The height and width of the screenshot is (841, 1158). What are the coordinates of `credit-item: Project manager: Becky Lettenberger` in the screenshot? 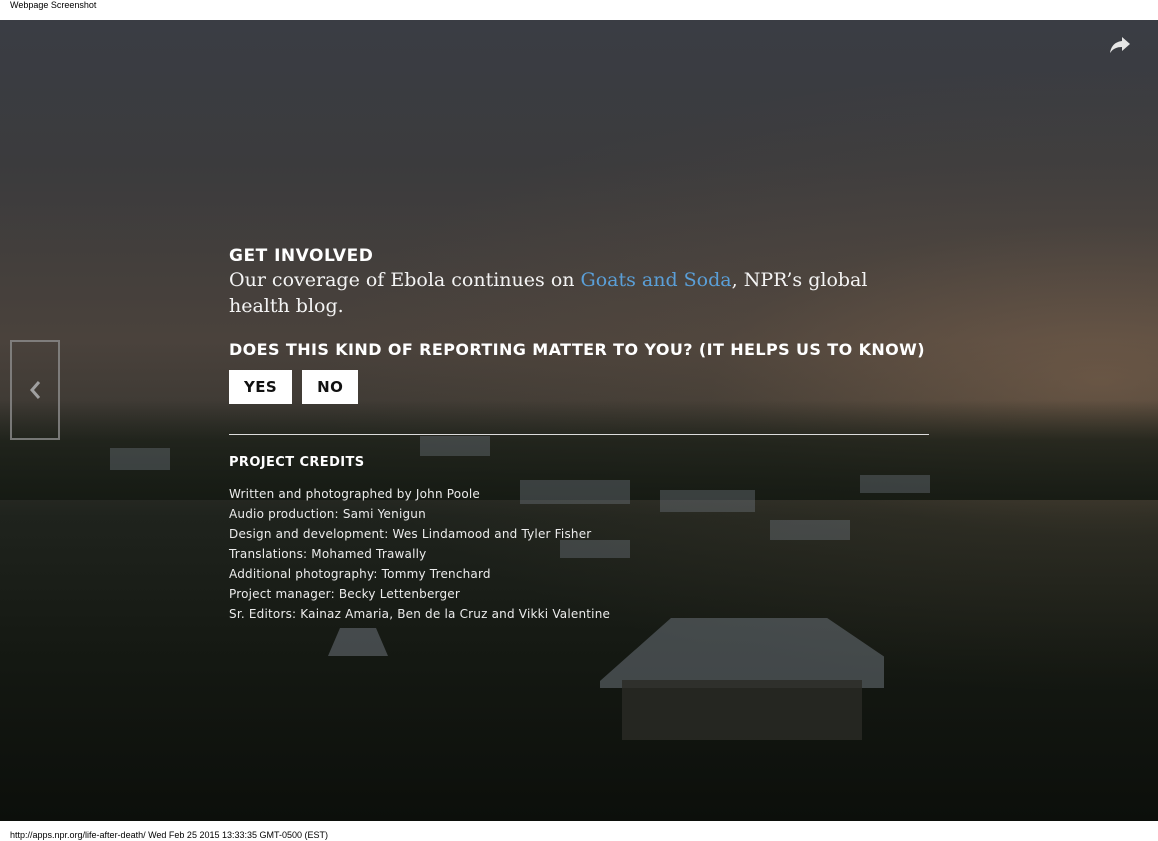 It's located at (345, 594).